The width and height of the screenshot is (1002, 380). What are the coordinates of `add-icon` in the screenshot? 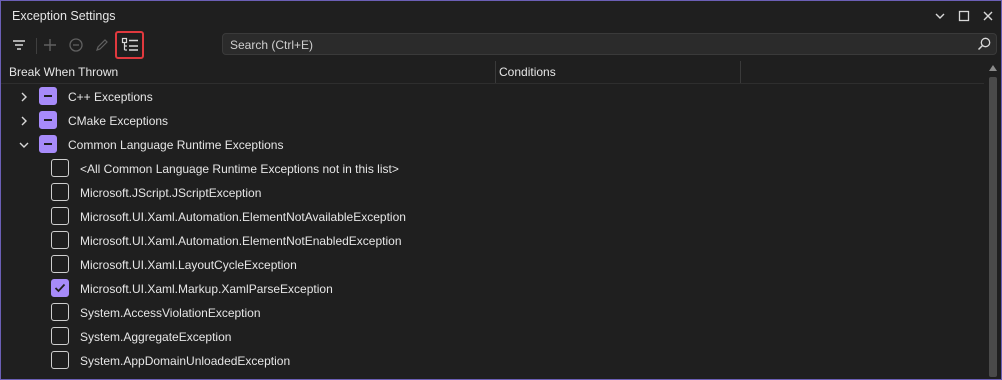 It's located at (50, 45).